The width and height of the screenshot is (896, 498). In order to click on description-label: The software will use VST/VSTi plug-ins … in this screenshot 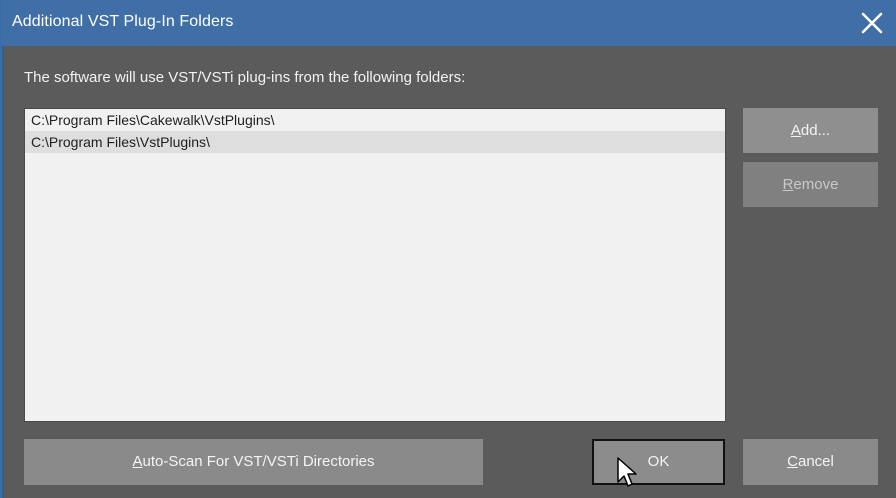, I will do `click(245, 77)`.